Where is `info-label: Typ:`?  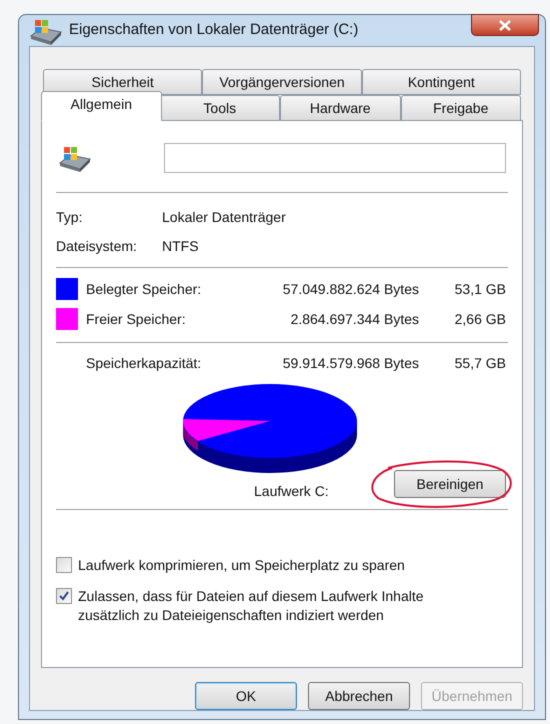
info-label: Typ: is located at coordinates (70, 217).